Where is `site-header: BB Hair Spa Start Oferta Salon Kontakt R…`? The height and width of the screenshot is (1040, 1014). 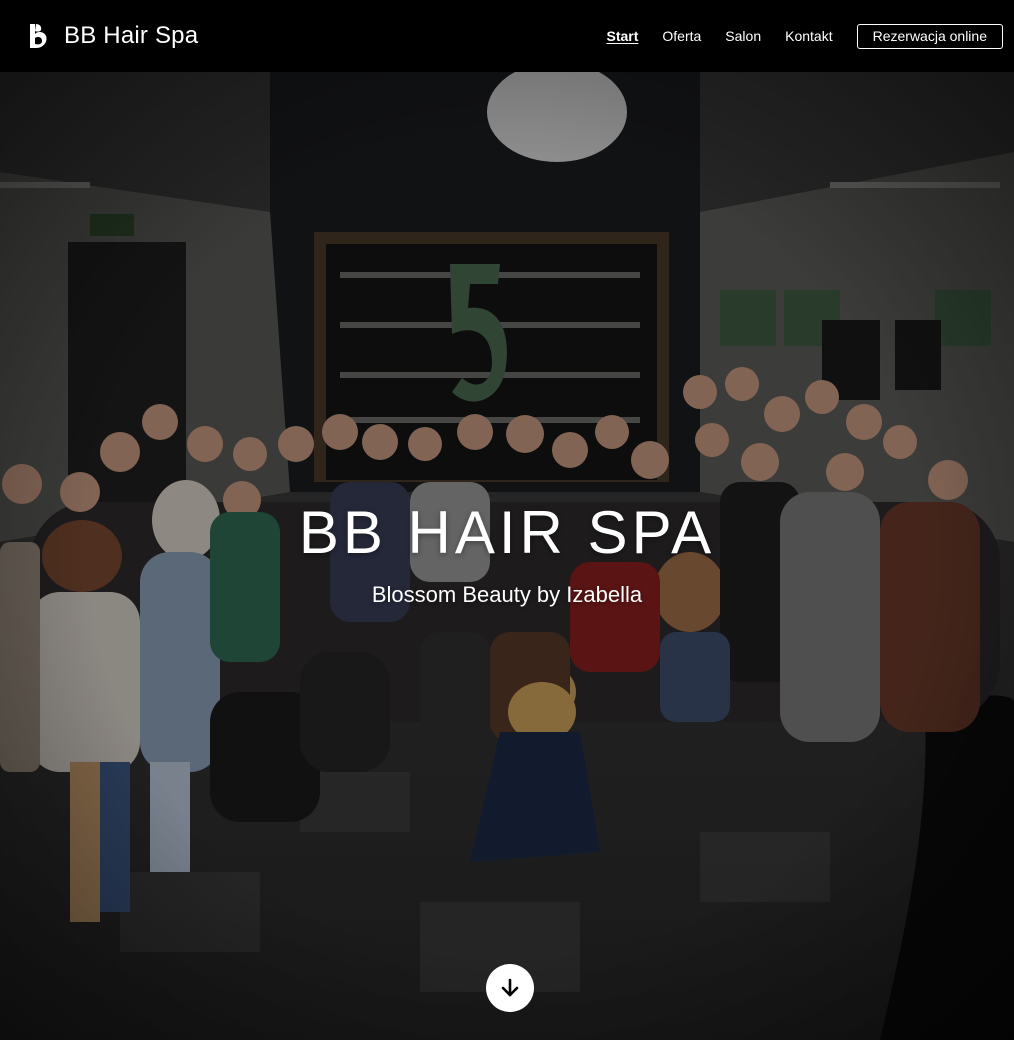 site-header: BB Hair Spa Start Oferta Salon Kontakt R… is located at coordinates (507, 36).